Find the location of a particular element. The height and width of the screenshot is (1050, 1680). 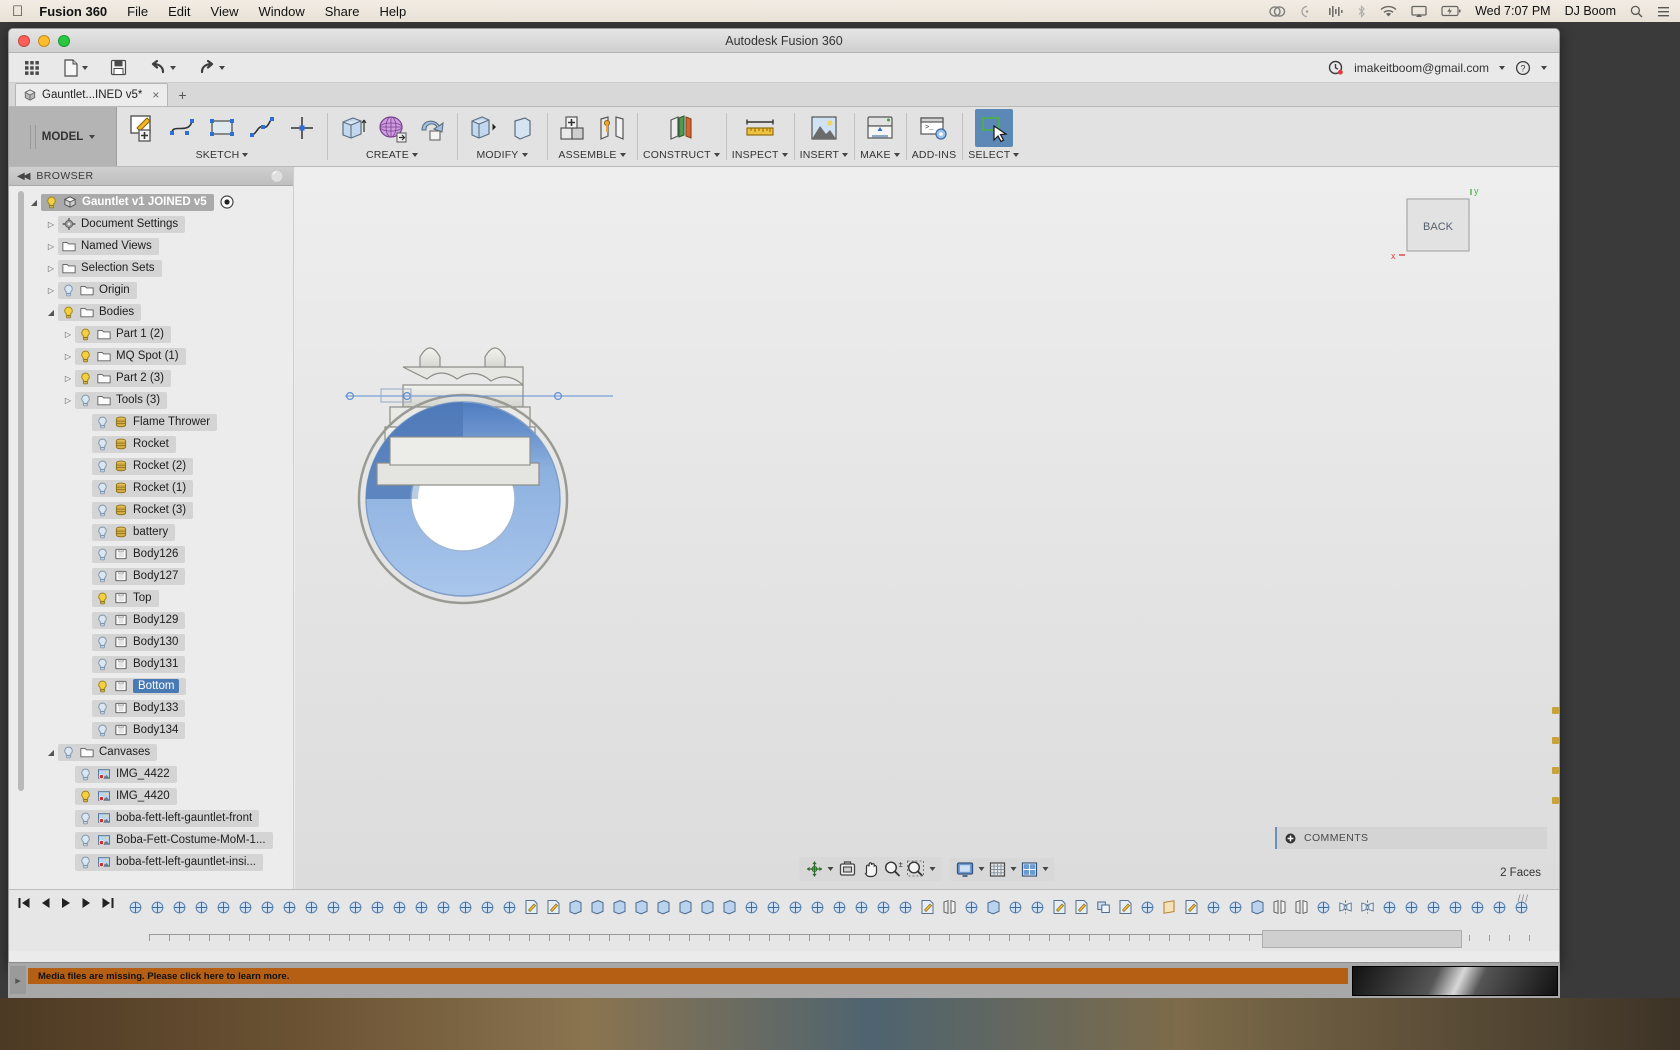

audio-meter-icon is located at coordinates (1335, 11).